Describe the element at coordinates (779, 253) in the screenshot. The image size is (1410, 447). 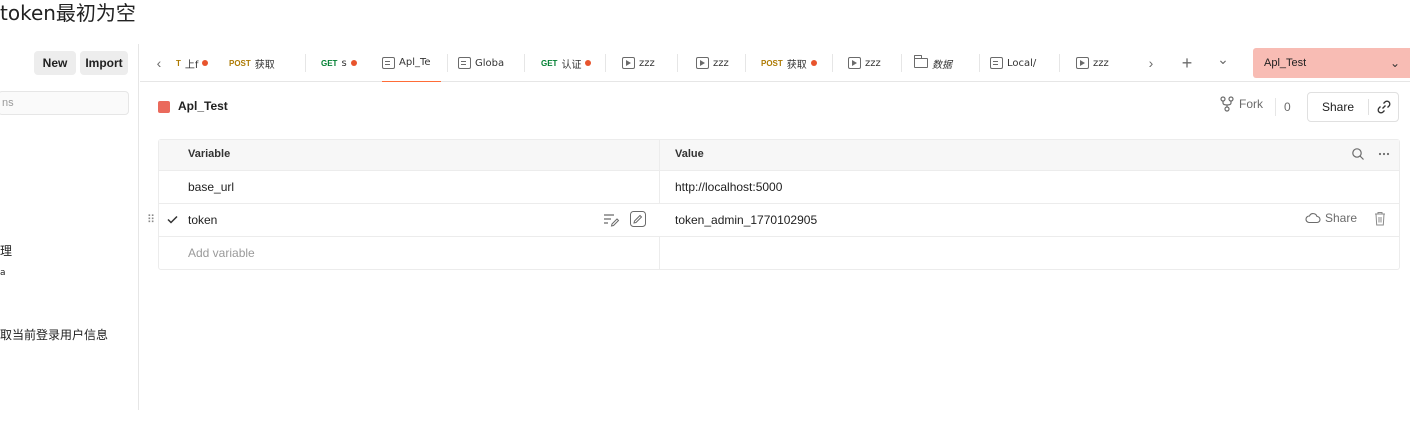
I see `add-variable-row: Add variable` at that location.